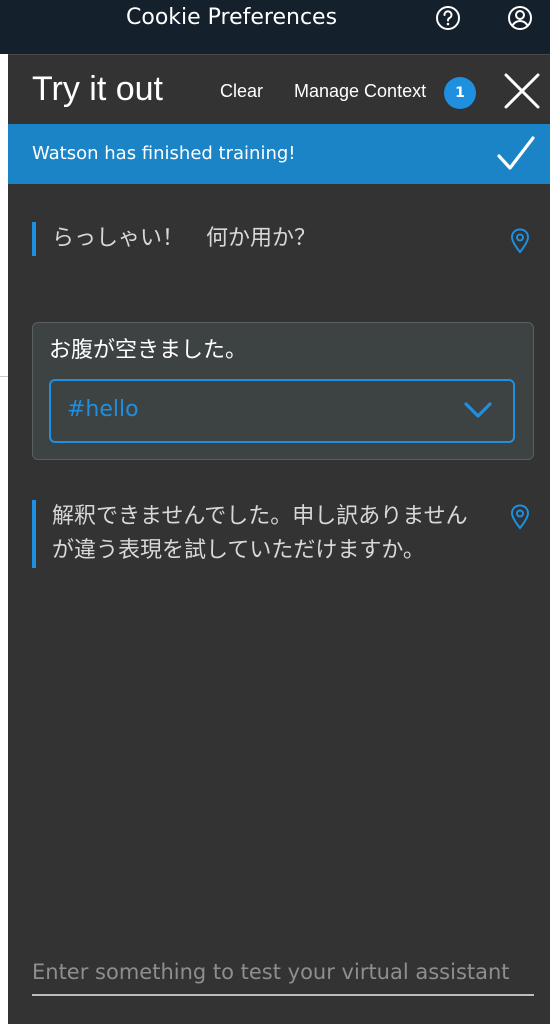 This screenshot has width=550, height=1024. Describe the element at coordinates (282, 411) in the screenshot. I see `intent-dropdown: #hello` at that location.